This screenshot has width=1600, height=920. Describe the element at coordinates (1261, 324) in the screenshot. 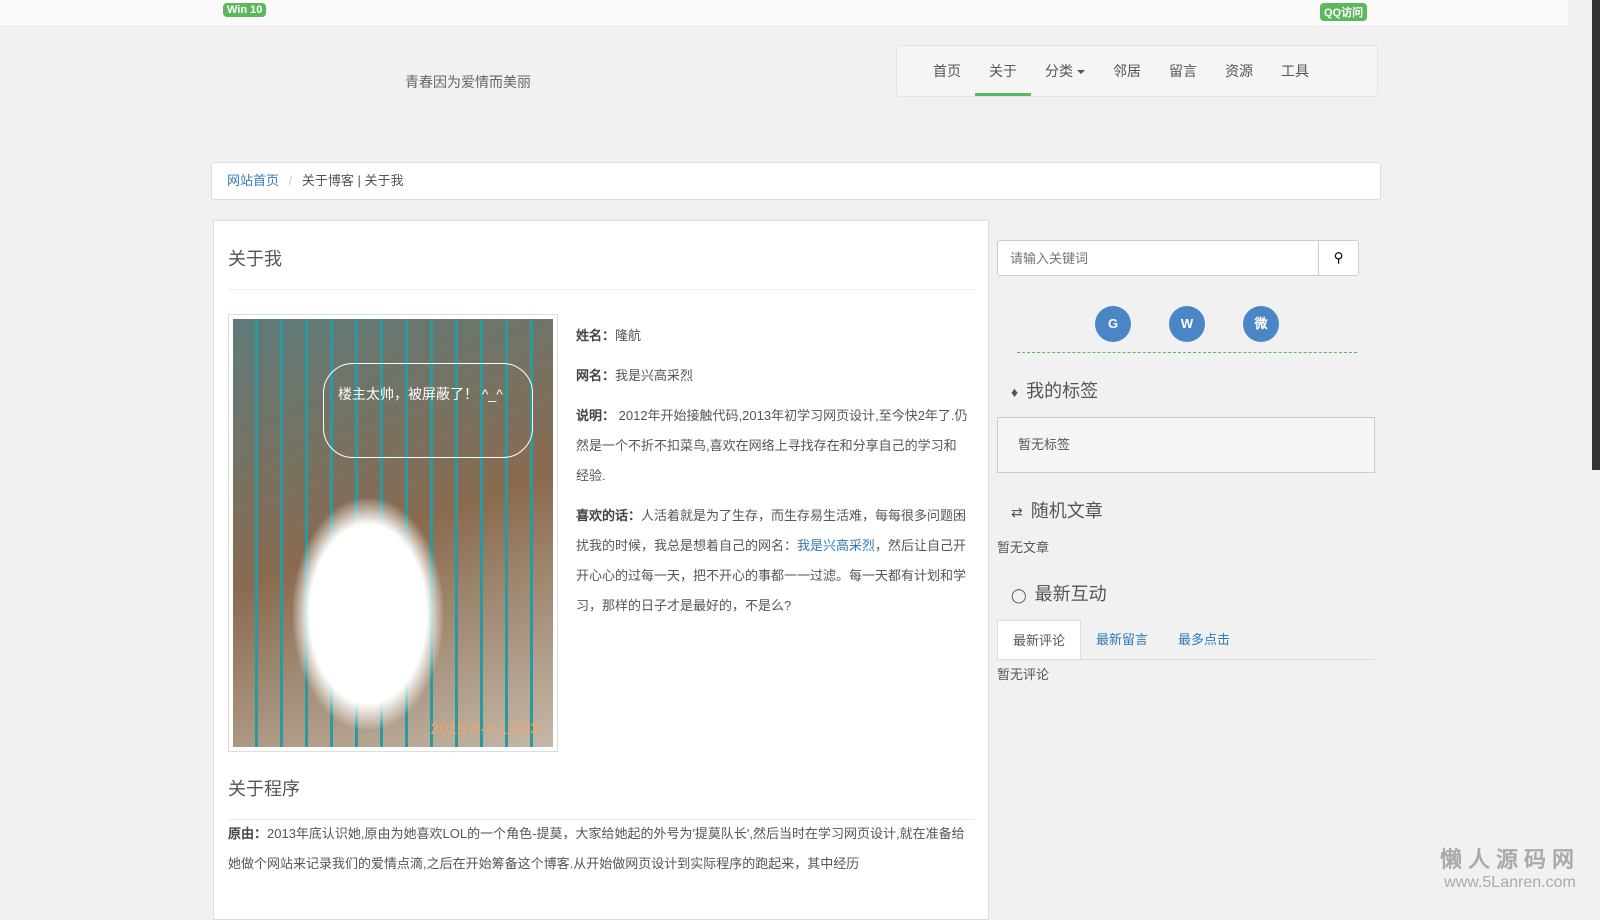

I see `weibo-icon: 微` at that location.